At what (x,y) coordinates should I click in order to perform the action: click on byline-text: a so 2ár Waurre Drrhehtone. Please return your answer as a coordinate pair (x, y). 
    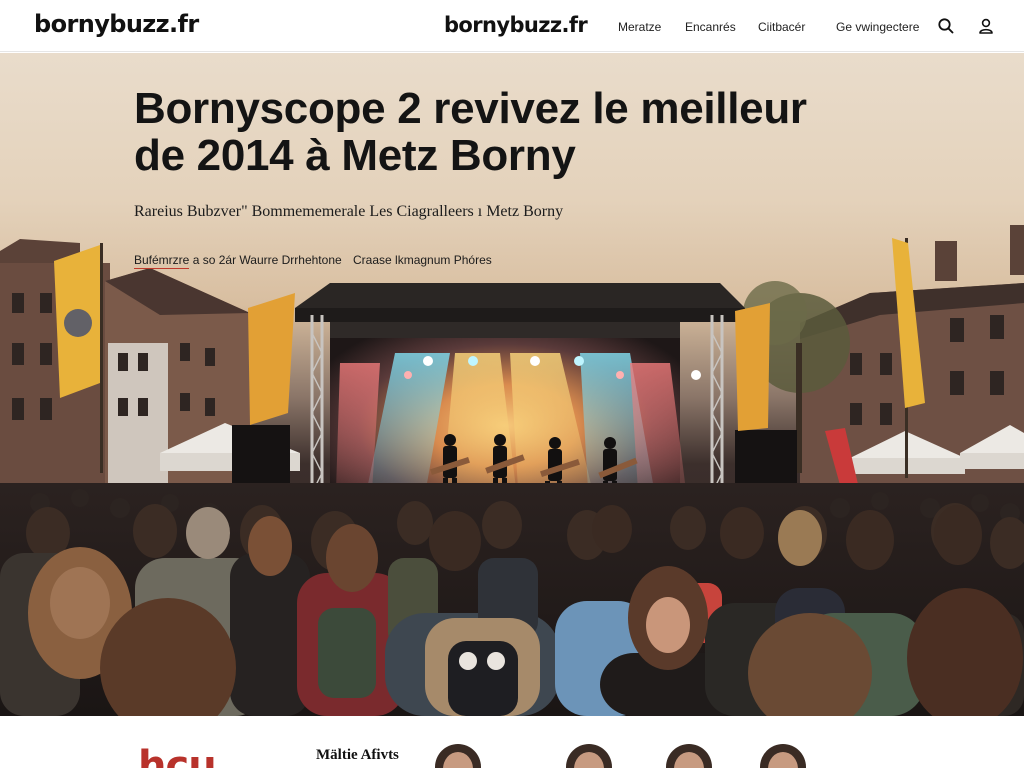
    Looking at the image, I should click on (267, 260).